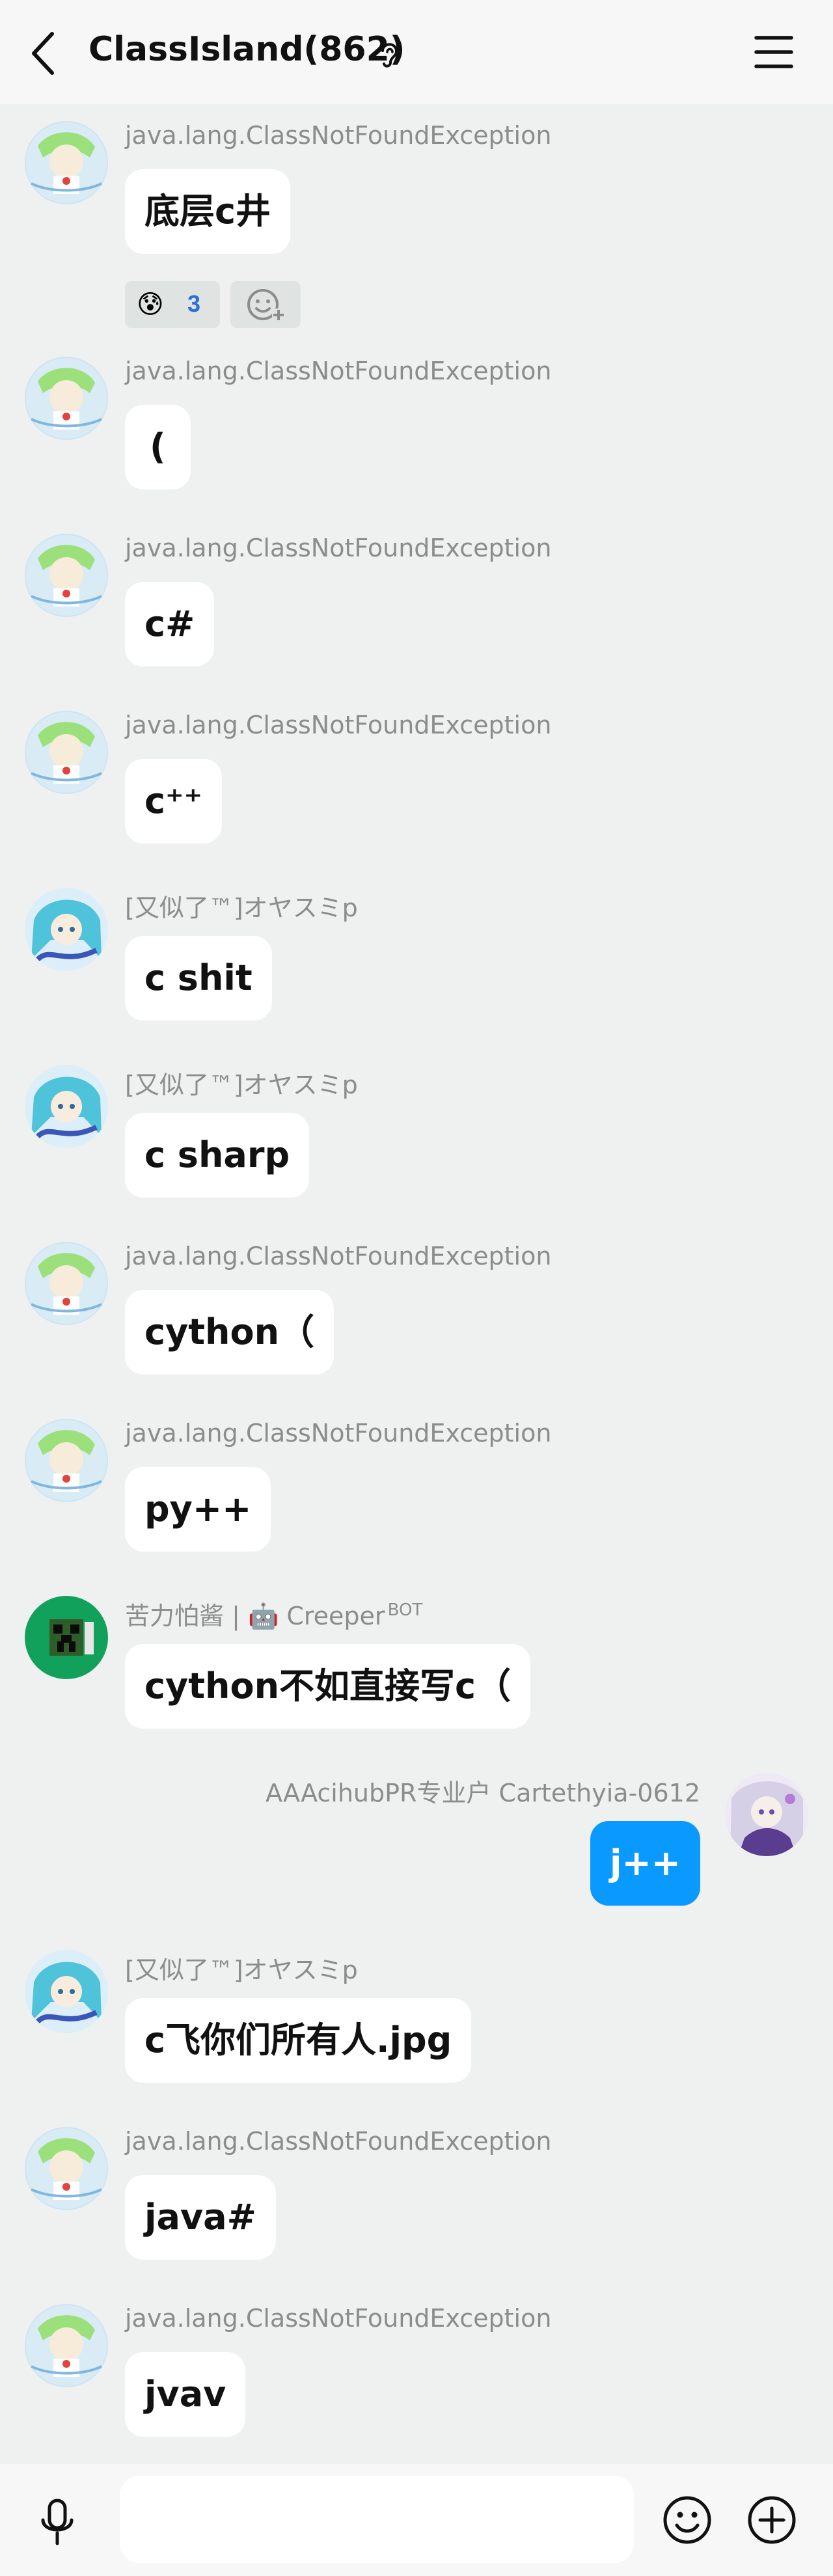 Image resolution: width=833 pixels, height=2576 pixels. What do you see at coordinates (328, 1687) in the screenshot?
I see `message-bubble: cython不如直接写c（` at bounding box center [328, 1687].